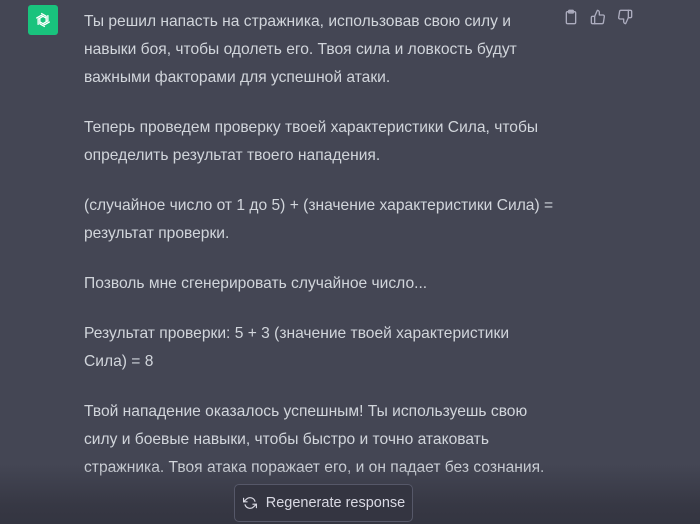 This screenshot has width=700, height=524. I want to click on thumbs-up-icon, so click(597, 17).